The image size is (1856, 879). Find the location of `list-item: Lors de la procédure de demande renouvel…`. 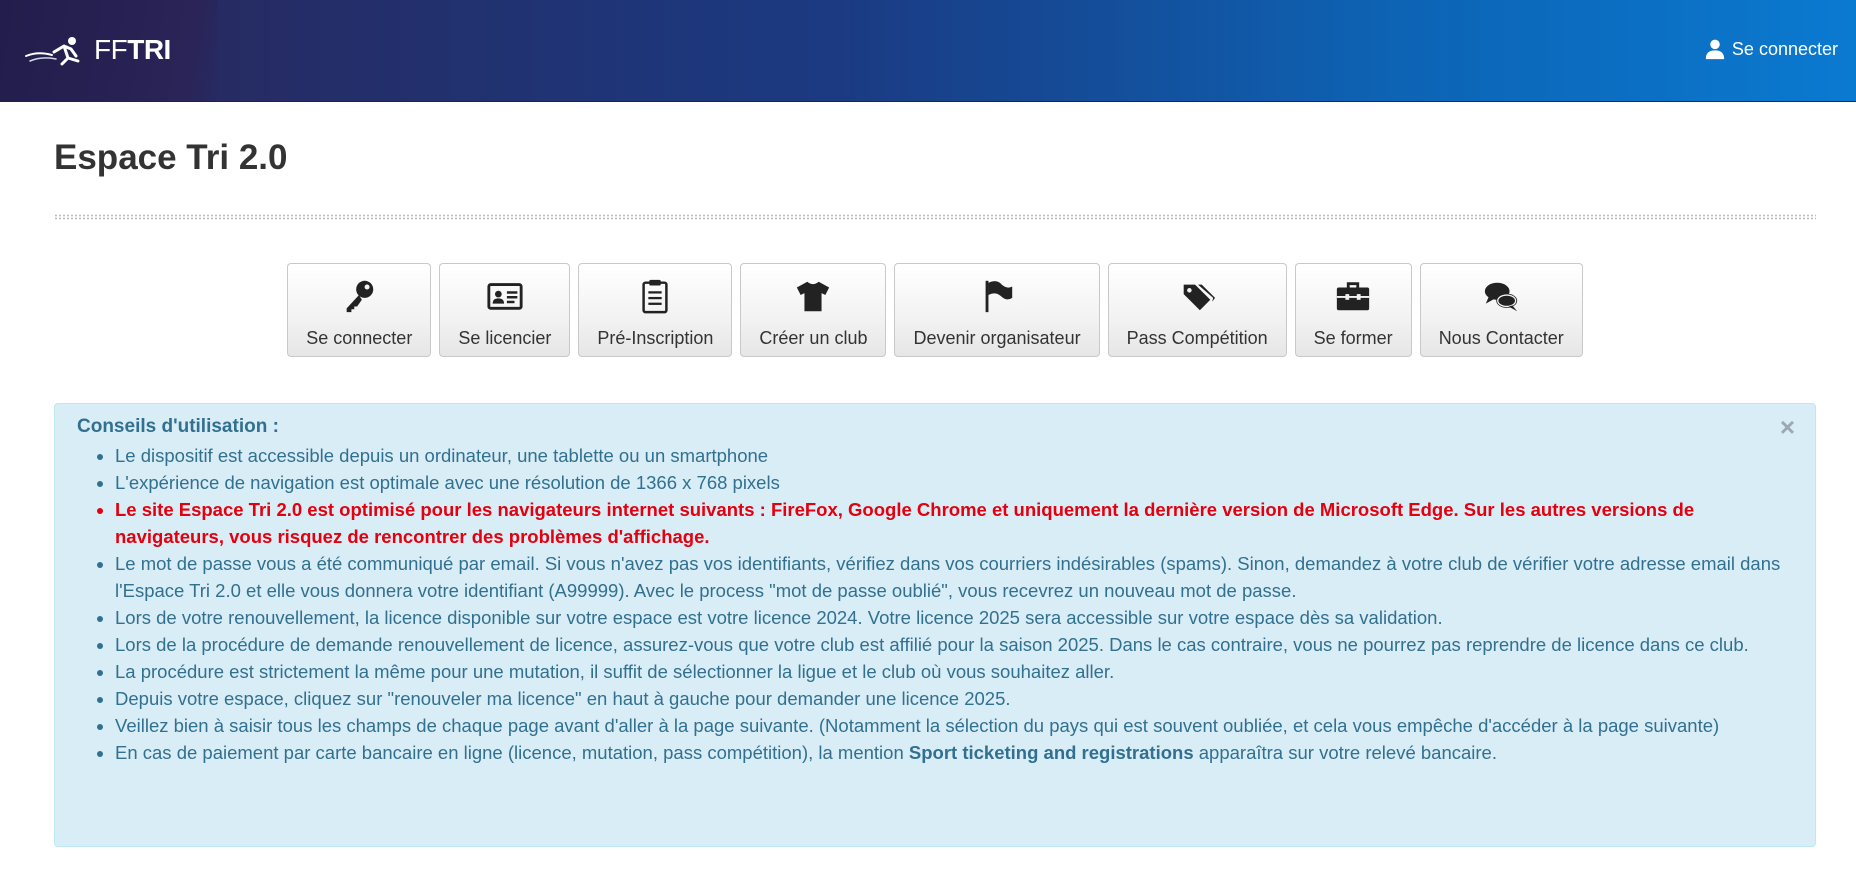

list-item: Lors de la procédure de demande renouvel… is located at coordinates (954, 644).